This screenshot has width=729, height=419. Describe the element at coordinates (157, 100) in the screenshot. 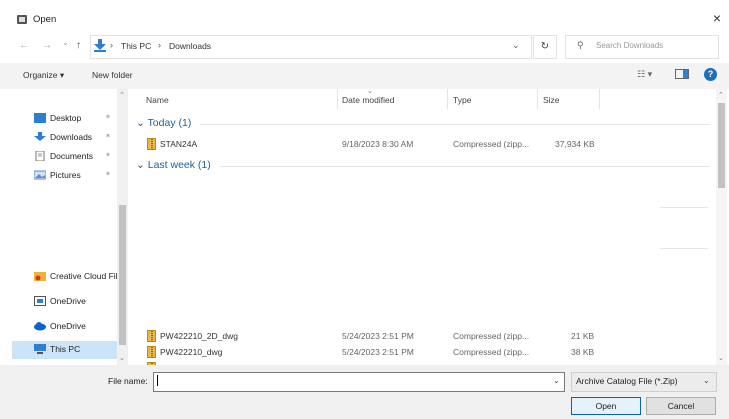

I see `column-header-name: Name` at that location.